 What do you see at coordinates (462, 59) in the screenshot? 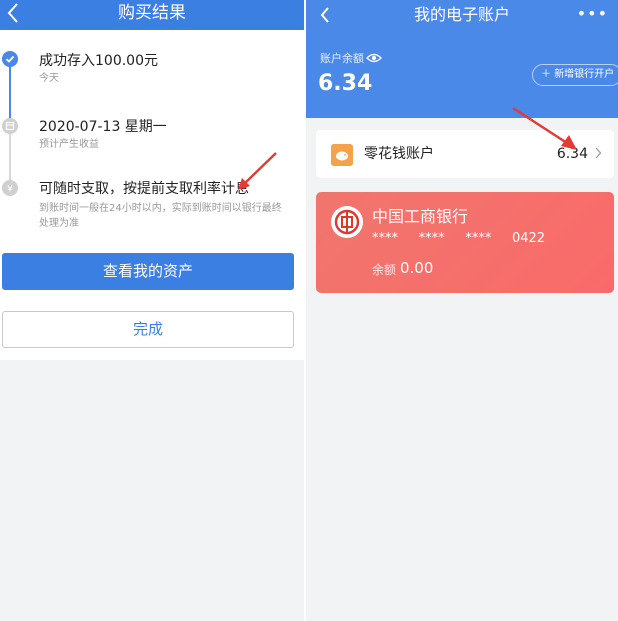
I see `account-header: 我的电子账户 ••• 账户余额 6.34 ＋ 新增银行开户` at bounding box center [462, 59].